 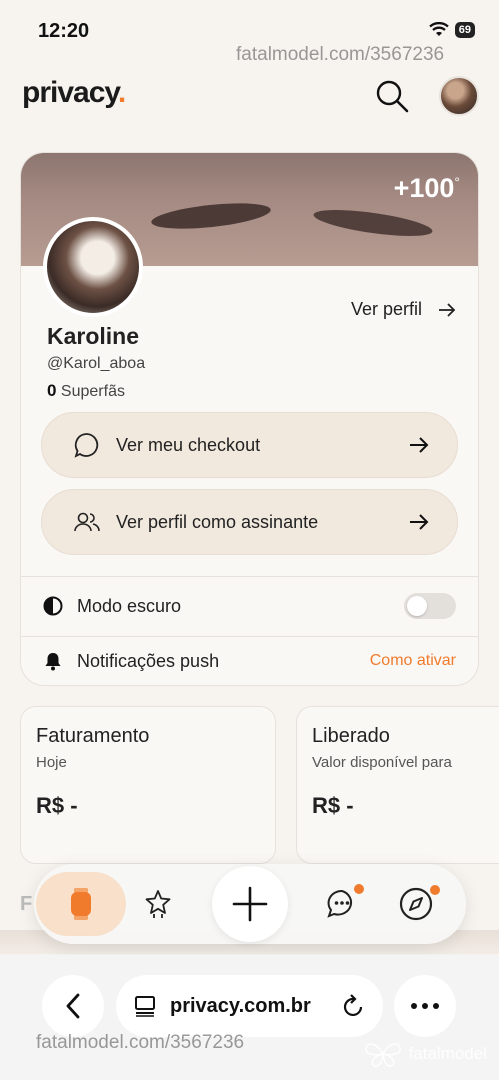 I want to click on battery-indicator: 69, so click(x=464, y=30).